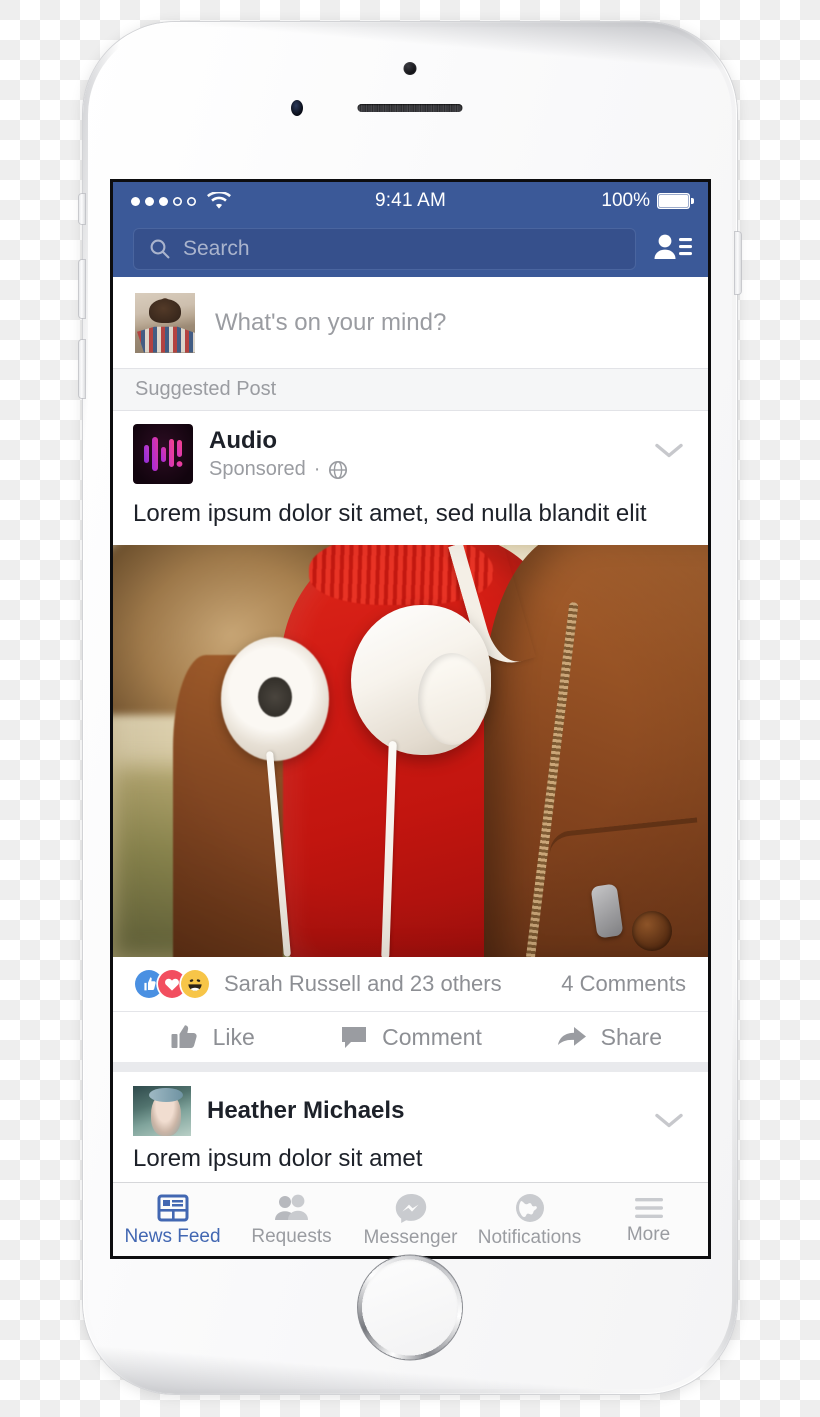  I want to click on home-button, so click(410, 1307).